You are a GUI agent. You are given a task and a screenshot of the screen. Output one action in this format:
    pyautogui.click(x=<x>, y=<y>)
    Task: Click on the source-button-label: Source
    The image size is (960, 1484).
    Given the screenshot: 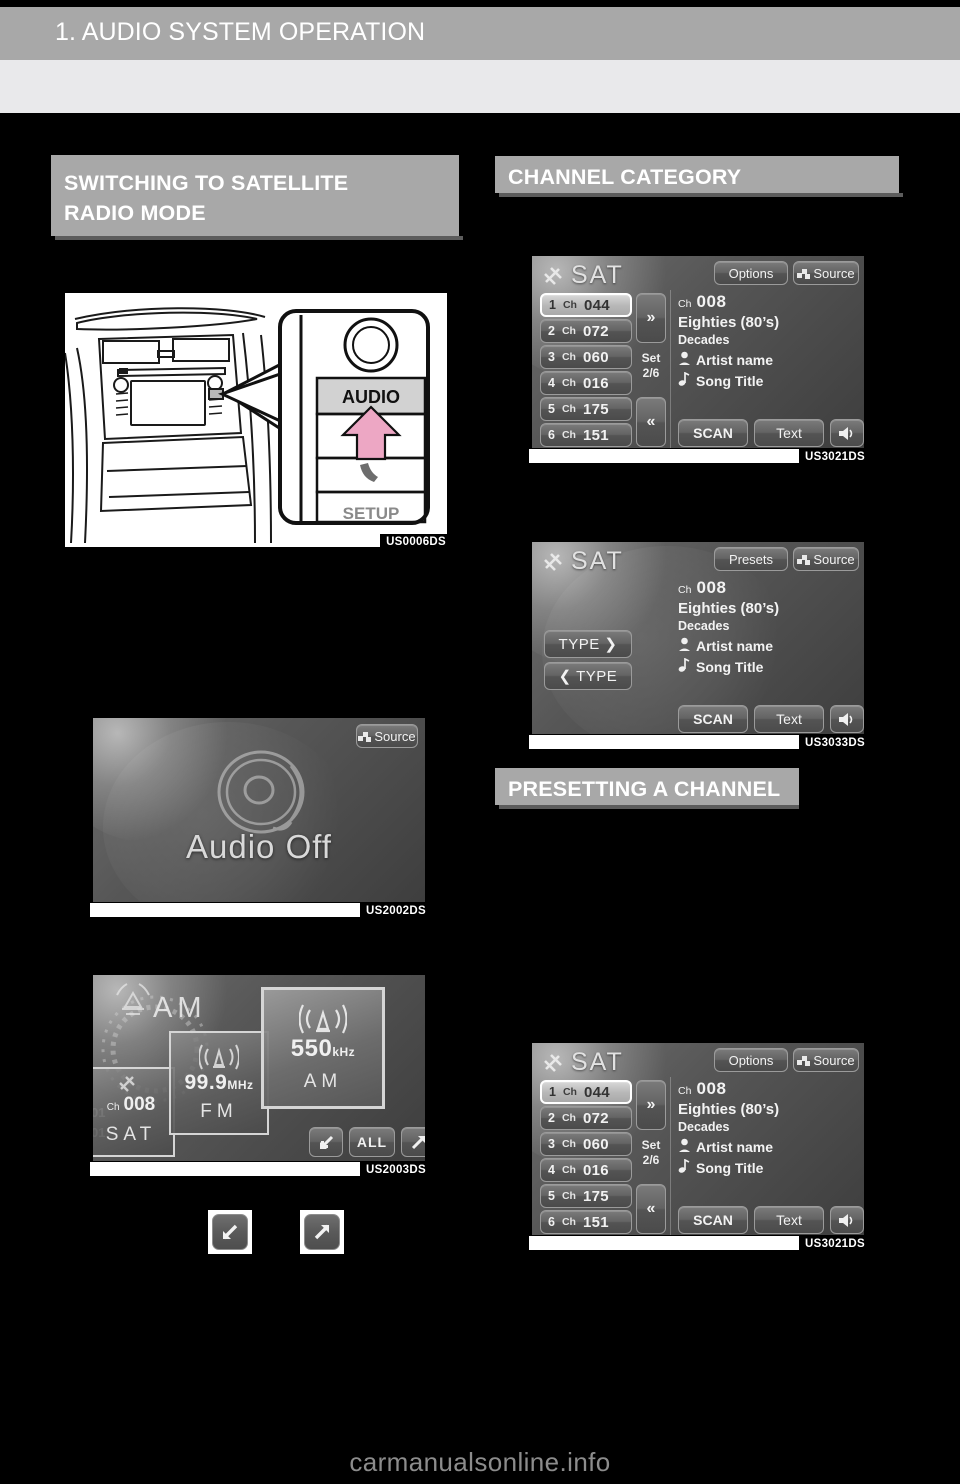 What is the action you would take?
    pyautogui.click(x=834, y=1060)
    